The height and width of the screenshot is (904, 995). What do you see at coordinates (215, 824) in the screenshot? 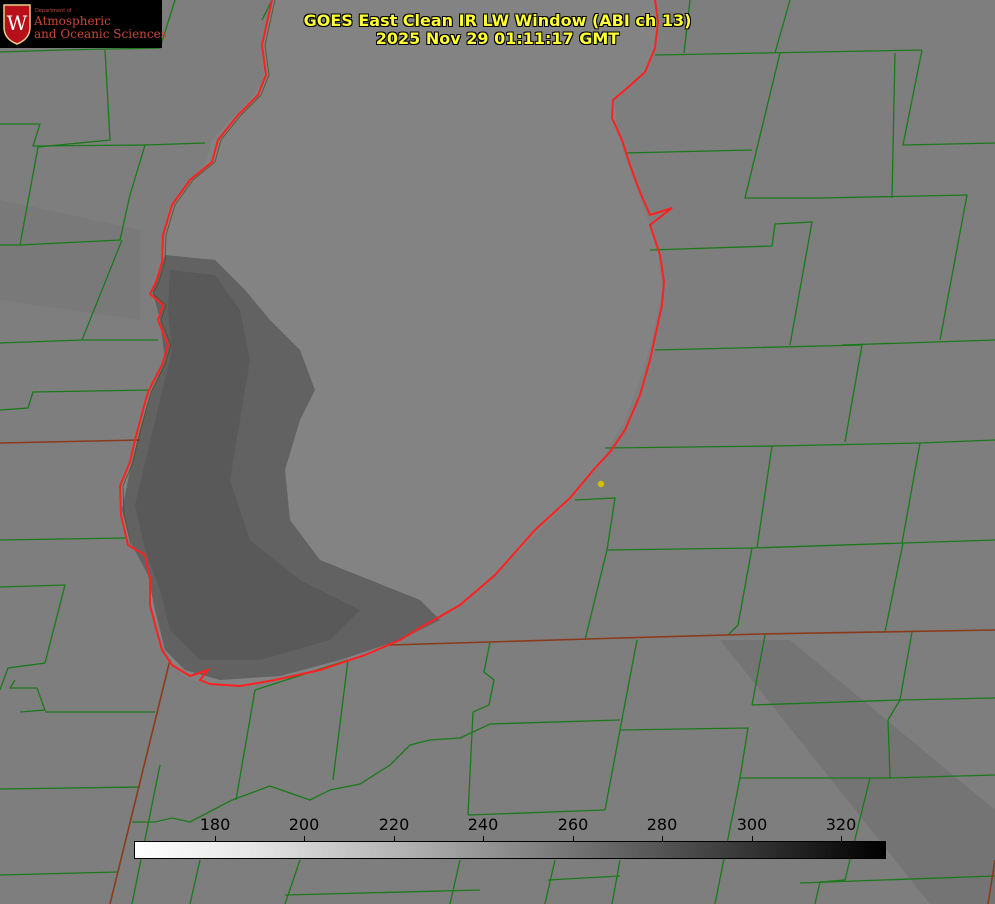
I see `colorbar-tick-label: 180` at bounding box center [215, 824].